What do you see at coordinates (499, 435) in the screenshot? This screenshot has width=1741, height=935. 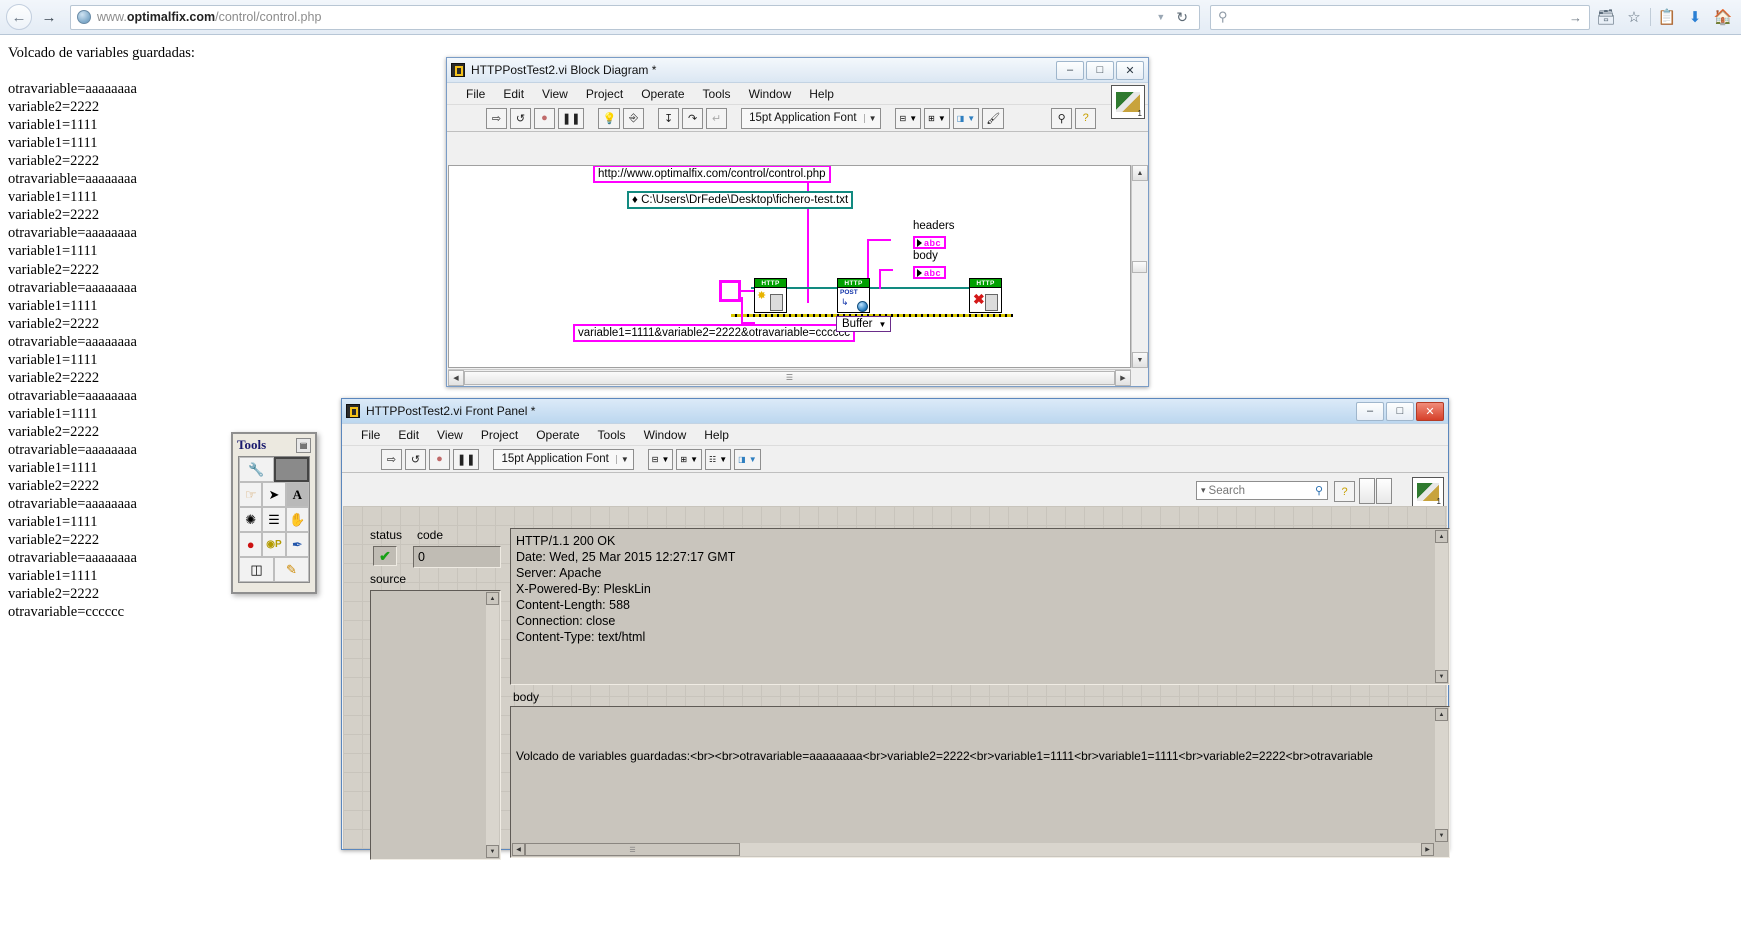 I see `front-panel-menu-project: Project` at bounding box center [499, 435].